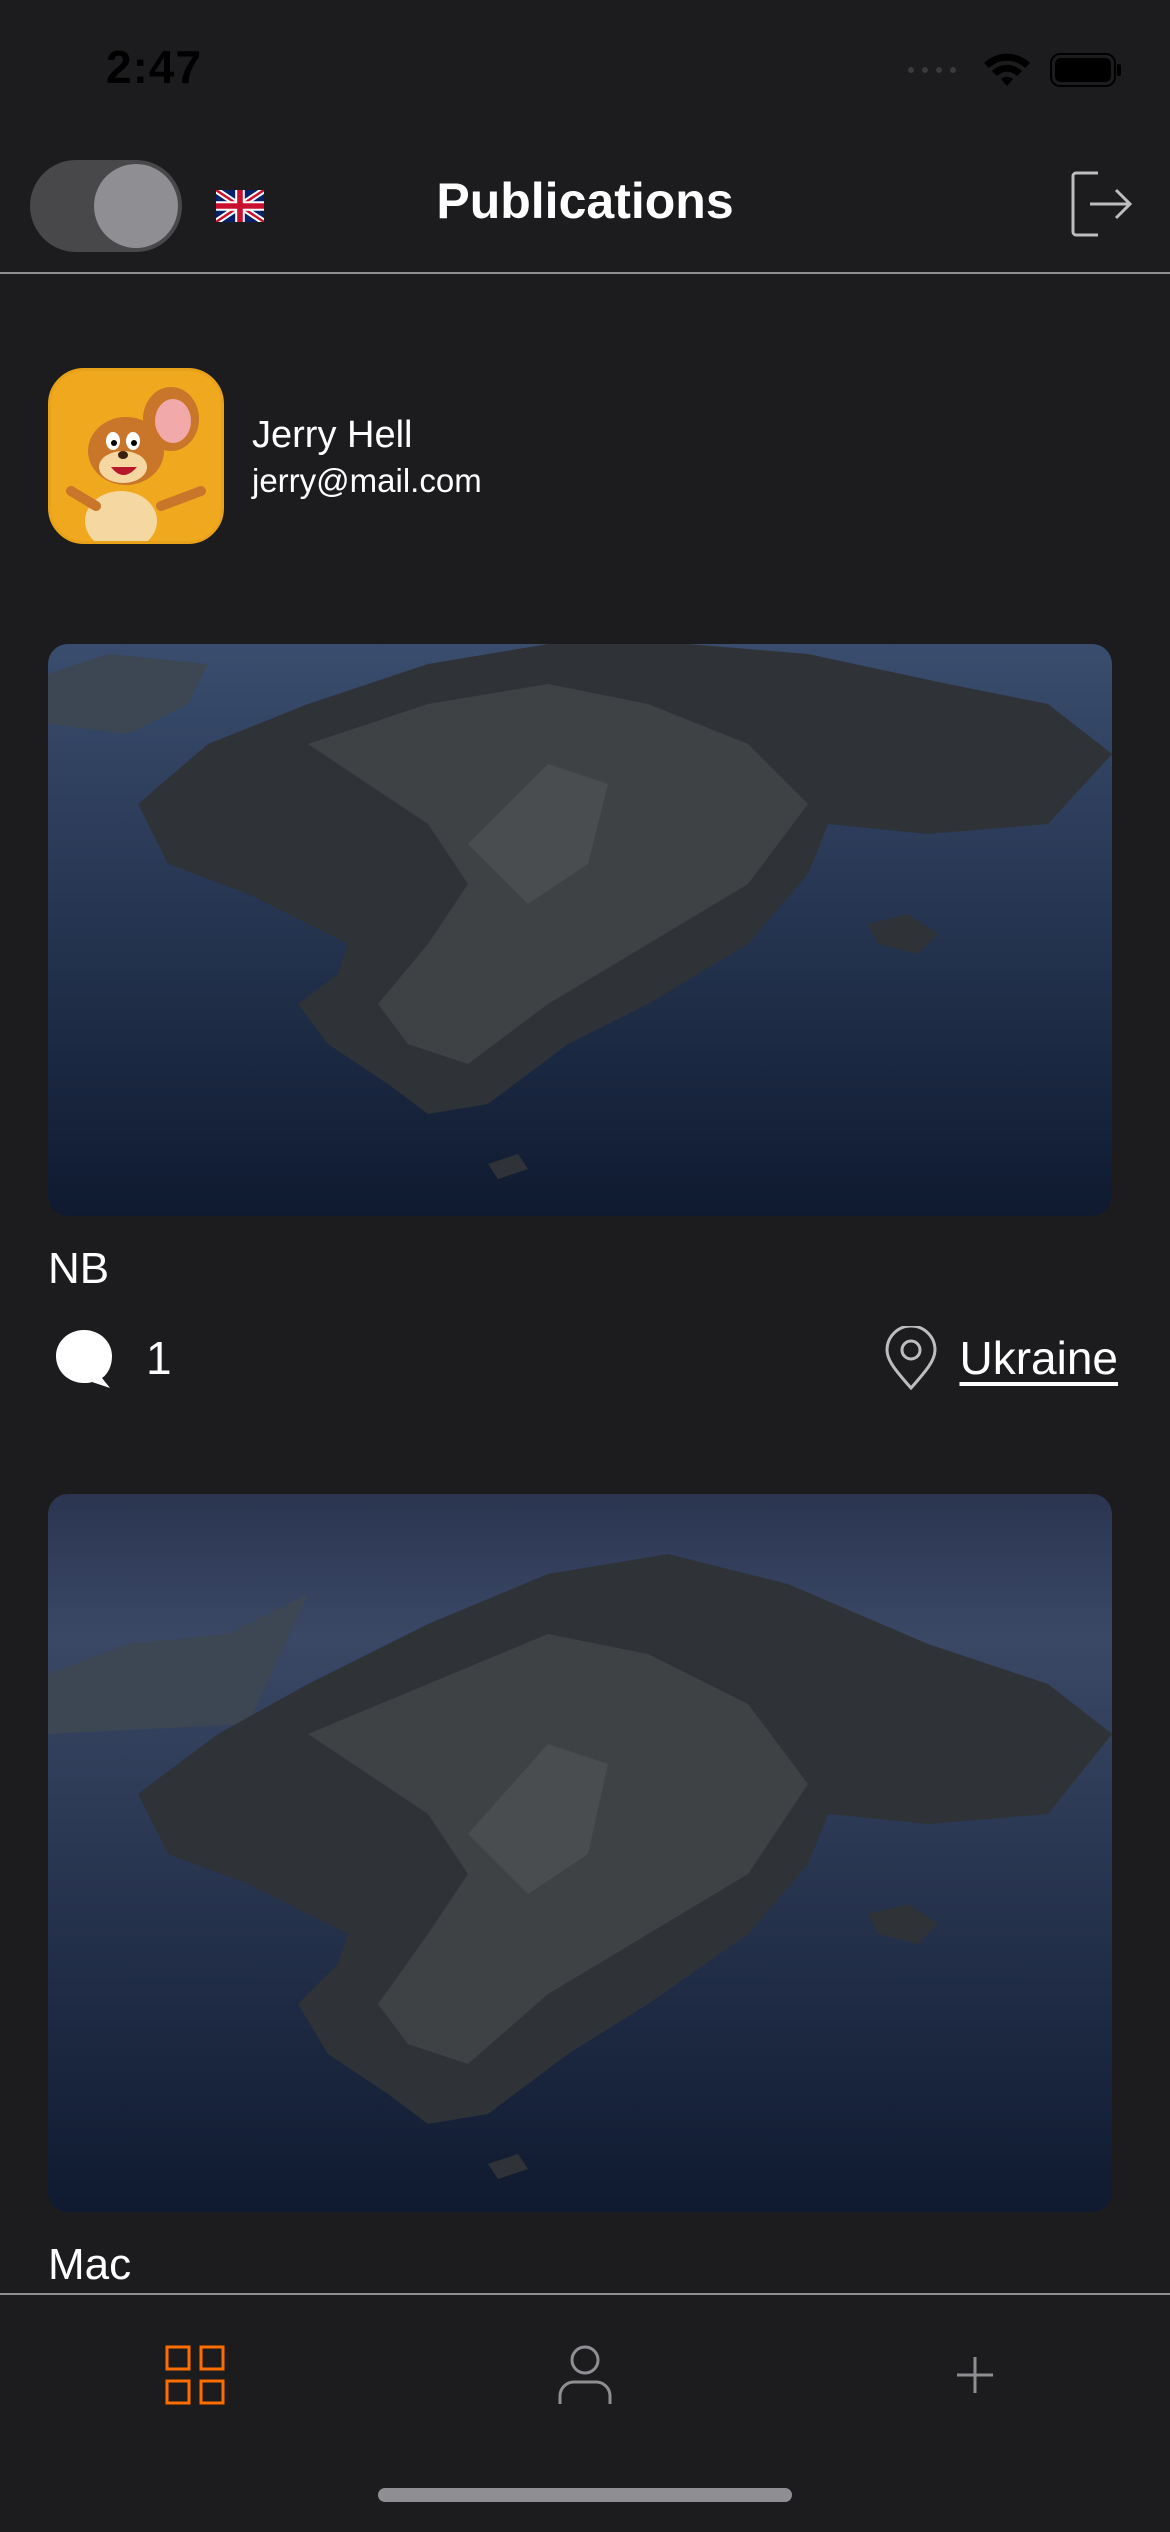 This screenshot has width=1170, height=2532. I want to click on logout-icon, so click(1102, 204).